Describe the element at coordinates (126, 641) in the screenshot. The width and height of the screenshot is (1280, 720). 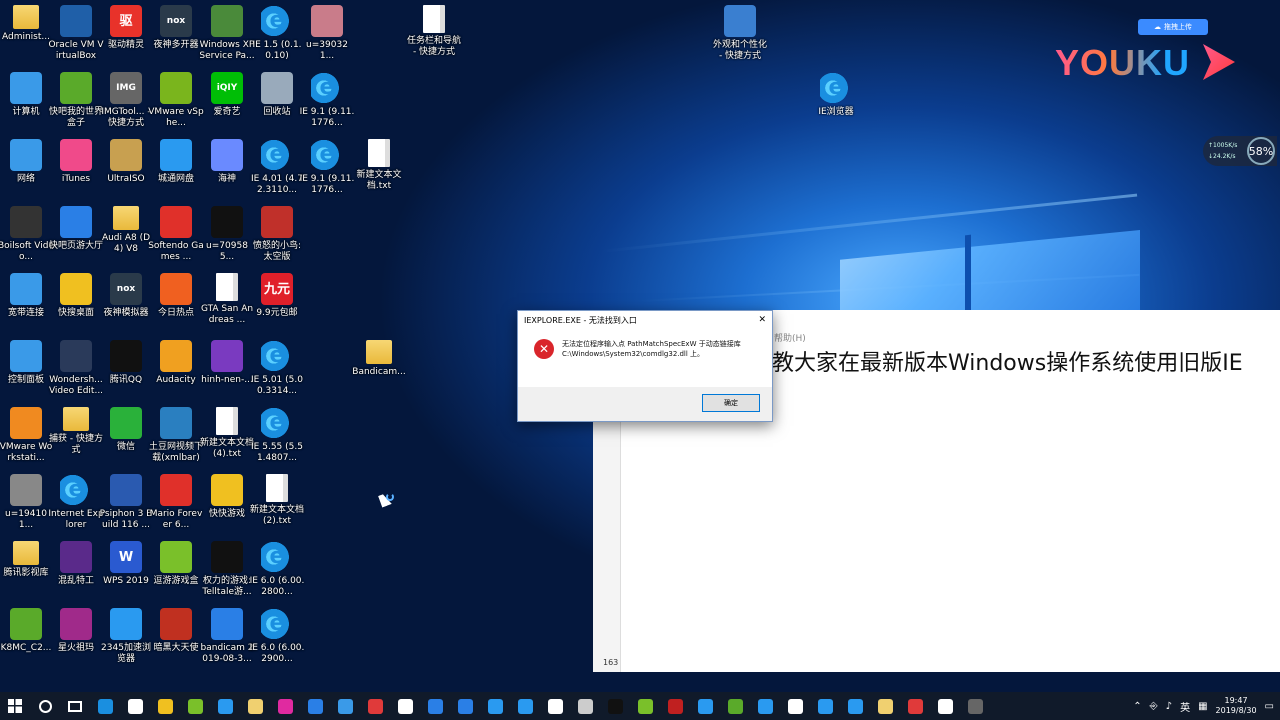
I see `desktop-icon: 2345加速浏览器` at that location.